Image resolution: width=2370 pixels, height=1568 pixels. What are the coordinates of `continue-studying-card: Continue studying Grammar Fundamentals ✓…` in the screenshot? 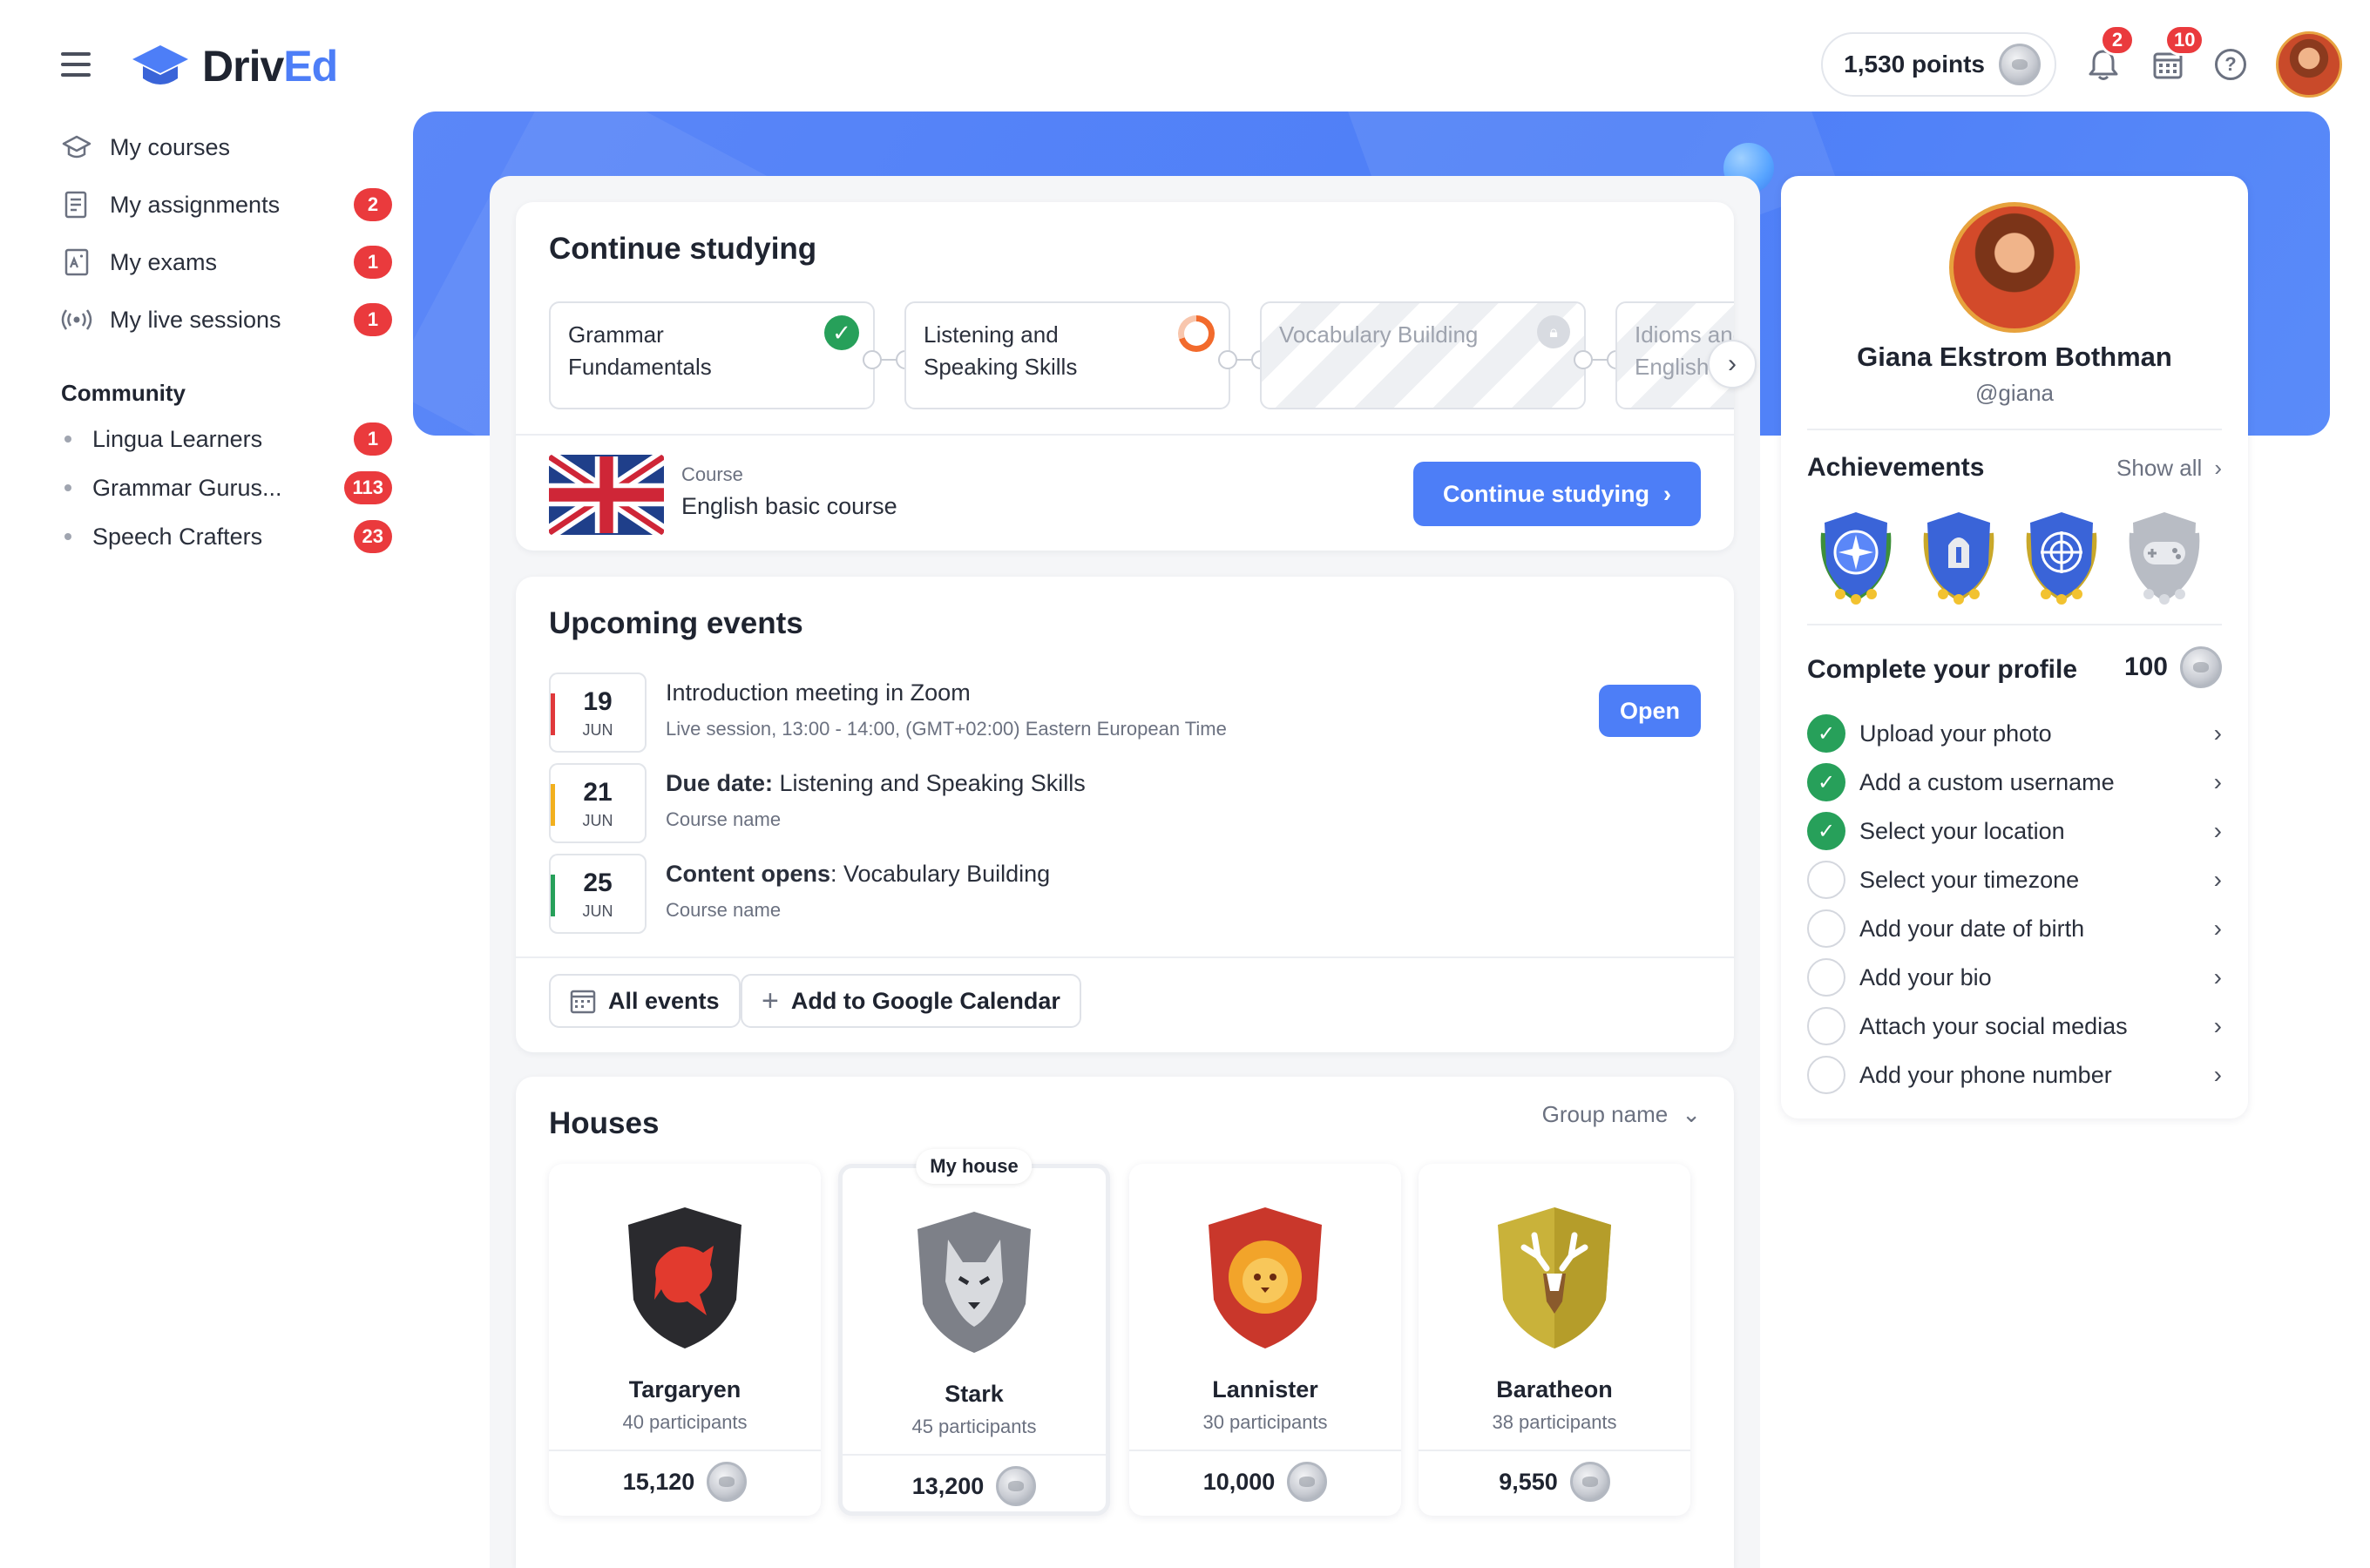 It's located at (1136, 376).